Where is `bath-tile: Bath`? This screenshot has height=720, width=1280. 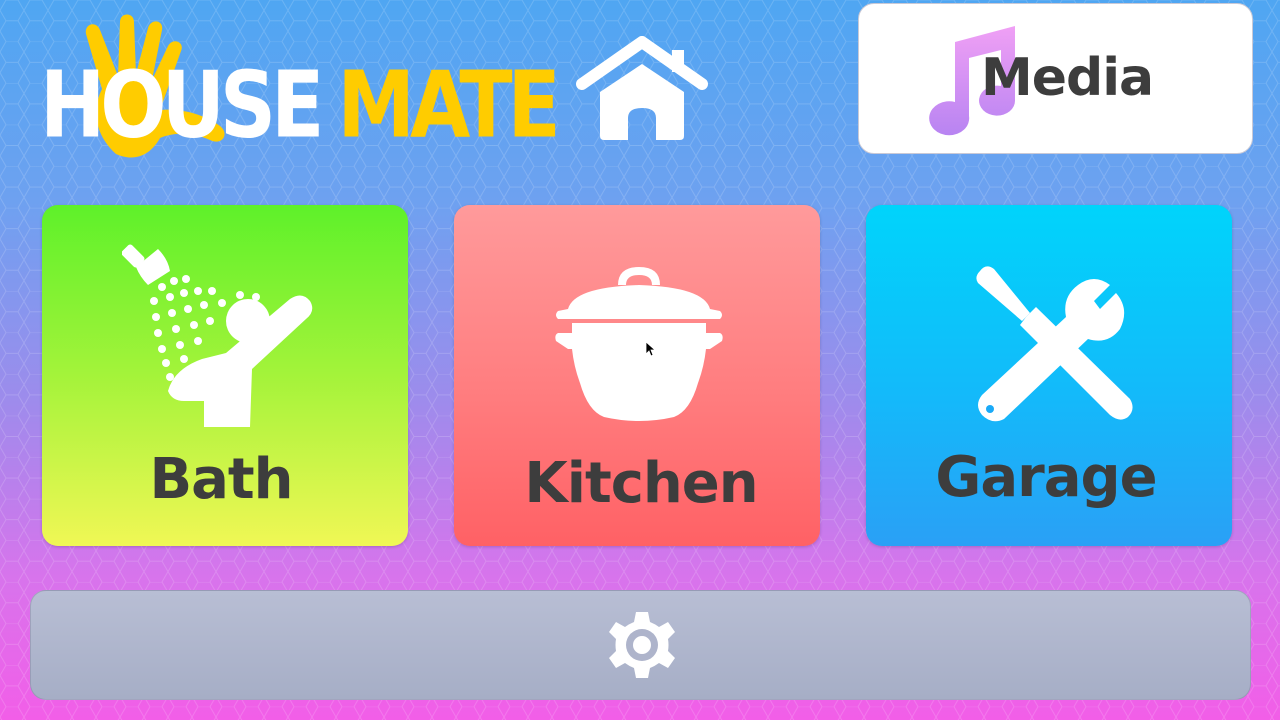 bath-tile: Bath is located at coordinates (225, 375).